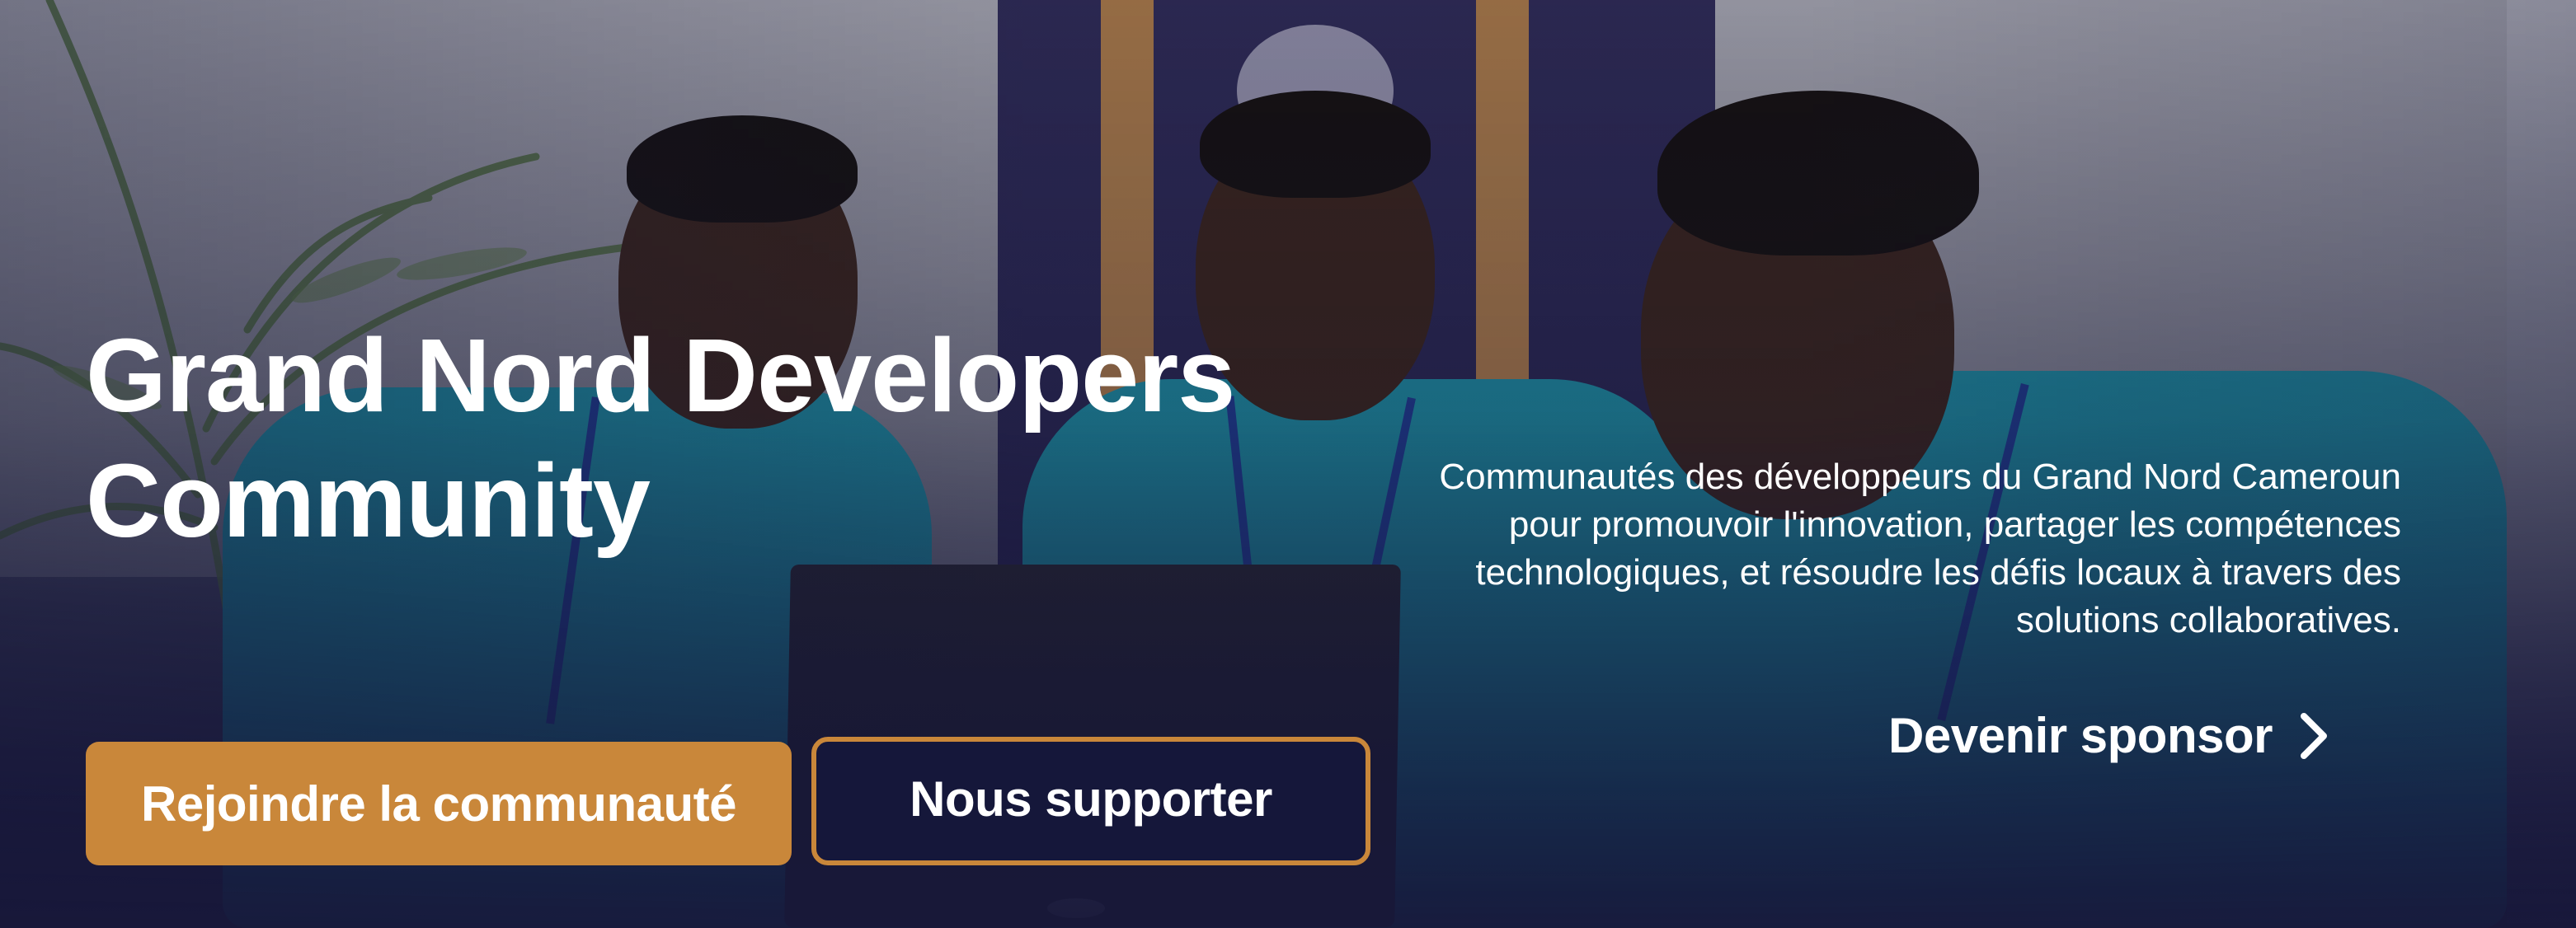 This screenshot has height=928, width=2576. What do you see at coordinates (439, 803) in the screenshot?
I see `join-community-button: Rejoindre la communauté` at bounding box center [439, 803].